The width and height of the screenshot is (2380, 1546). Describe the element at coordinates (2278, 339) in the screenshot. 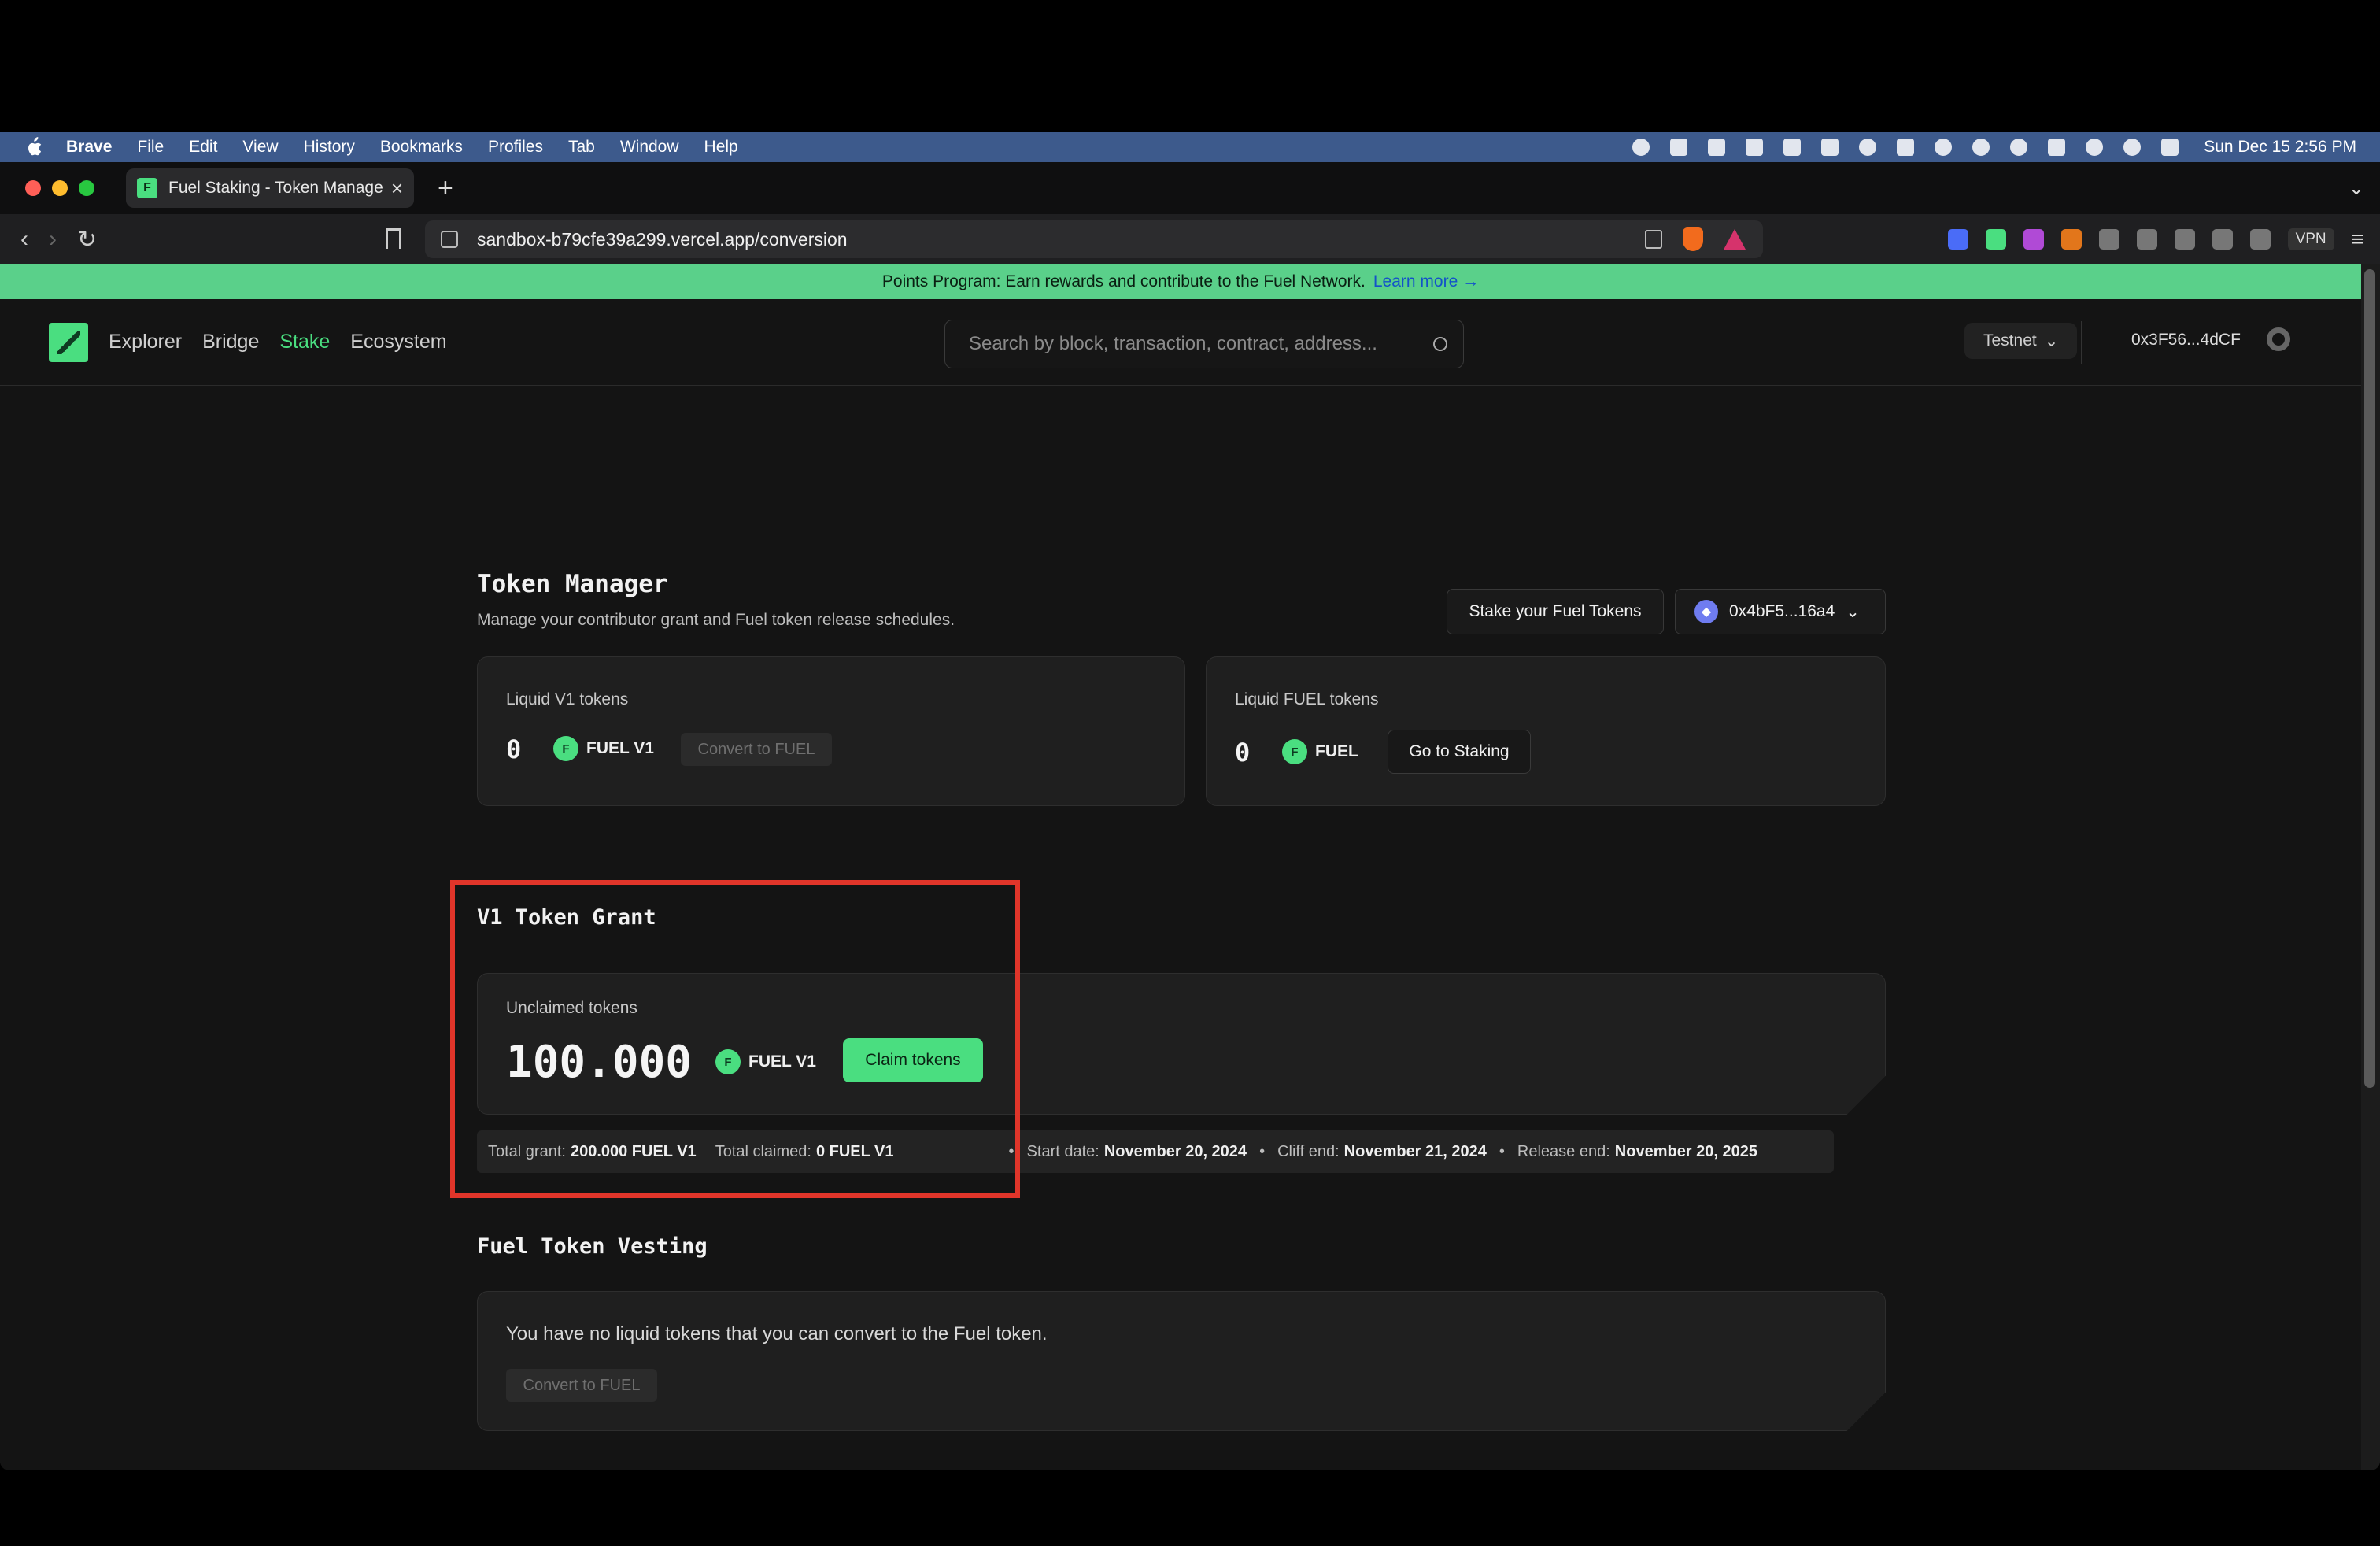

I see `gear-icon` at that location.